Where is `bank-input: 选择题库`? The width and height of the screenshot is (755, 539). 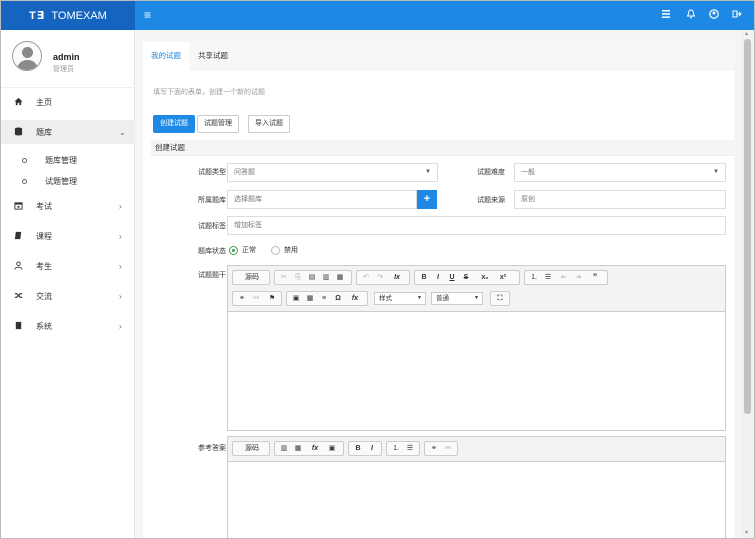
bank-input: 选择题库 is located at coordinates (322, 199).